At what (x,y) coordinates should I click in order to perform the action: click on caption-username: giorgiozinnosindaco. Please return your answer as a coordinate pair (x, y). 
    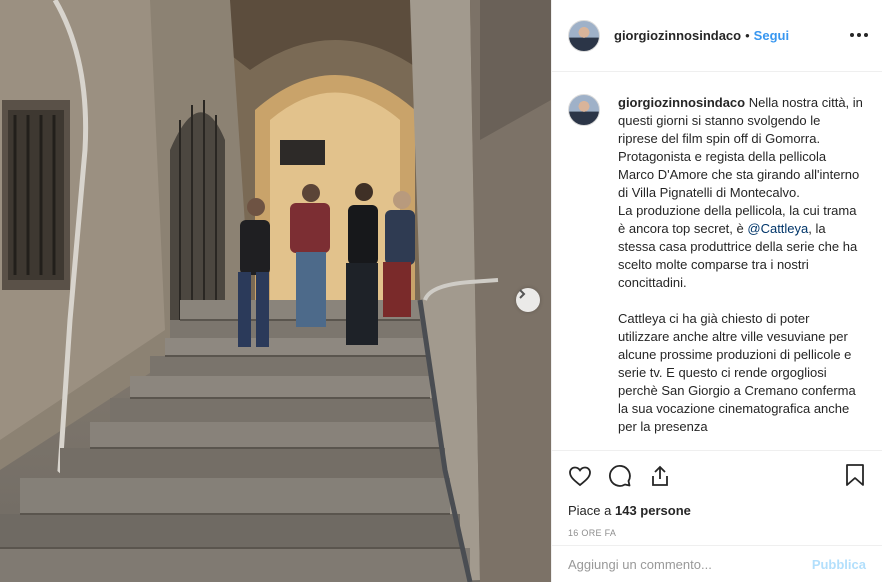
    Looking at the image, I should click on (681, 102).